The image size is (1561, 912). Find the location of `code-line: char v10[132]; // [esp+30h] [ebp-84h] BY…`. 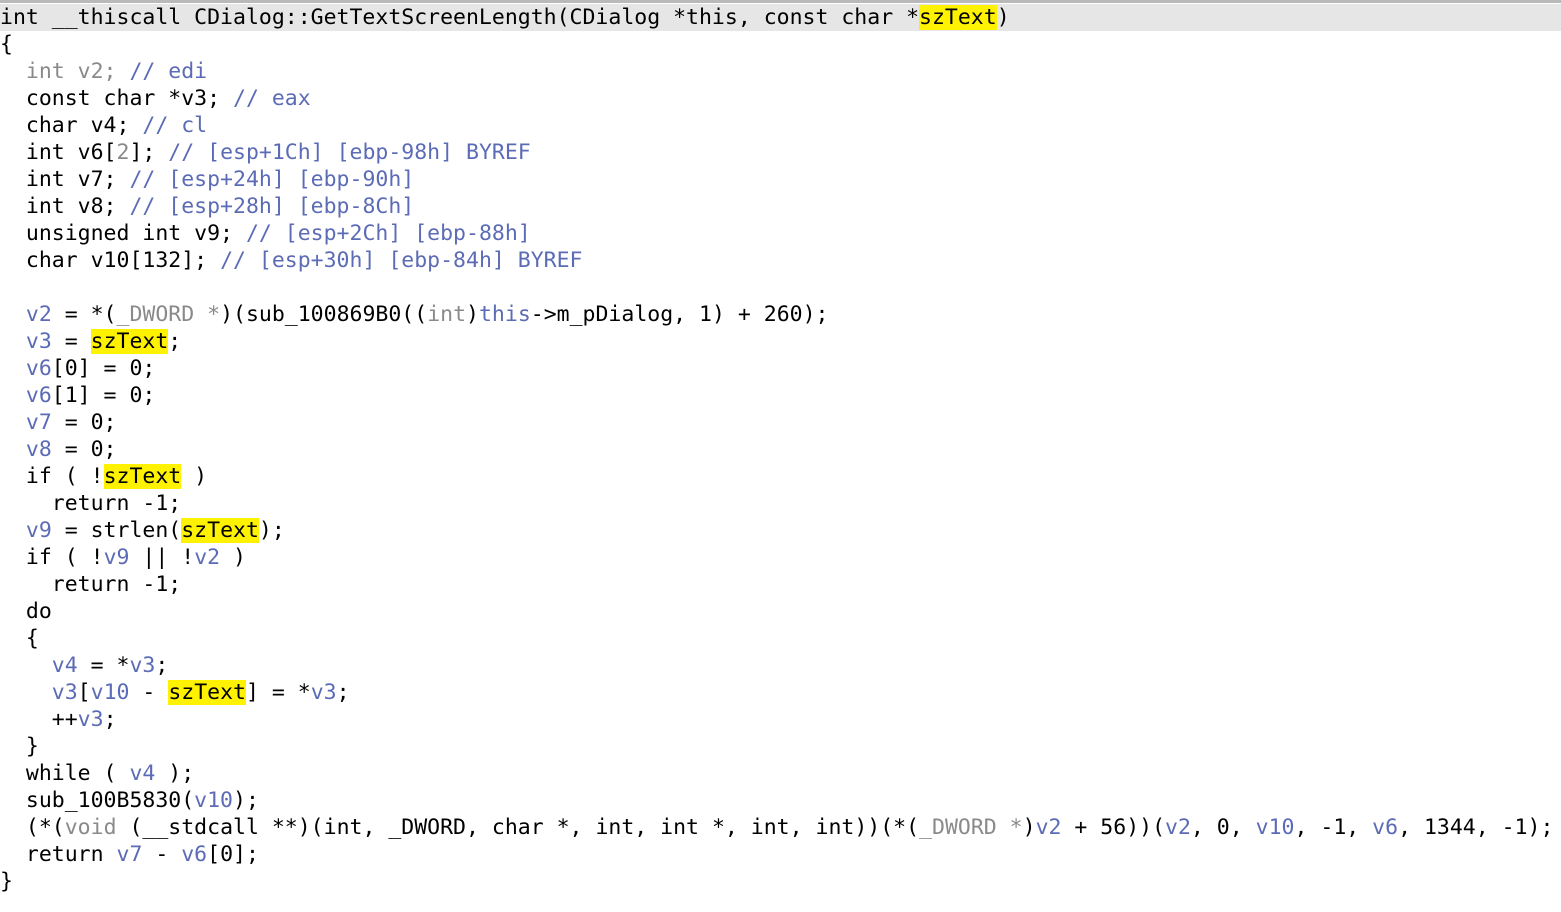

code-line: char v10[132]; // [esp+30h] [ebp-84h] BY… is located at coordinates (780, 260).